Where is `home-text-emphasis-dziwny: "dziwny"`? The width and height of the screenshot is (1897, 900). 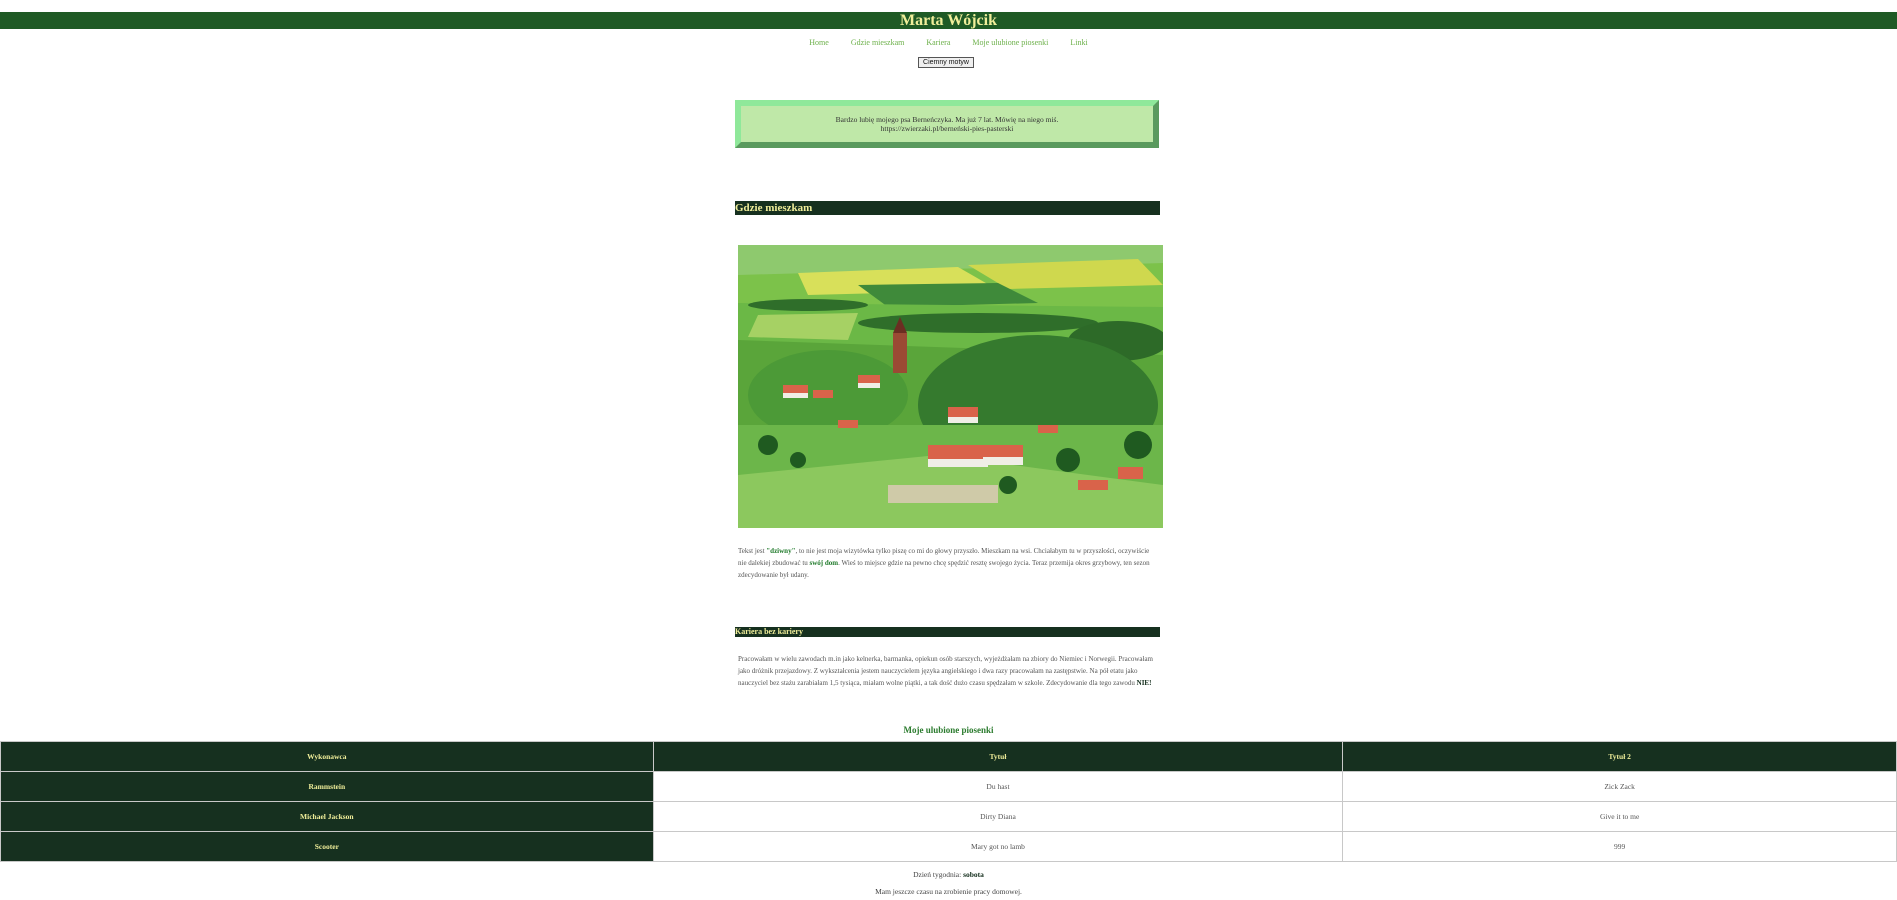
home-text-emphasis-dziwny: "dziwny" is located at coordinates (781, 551).